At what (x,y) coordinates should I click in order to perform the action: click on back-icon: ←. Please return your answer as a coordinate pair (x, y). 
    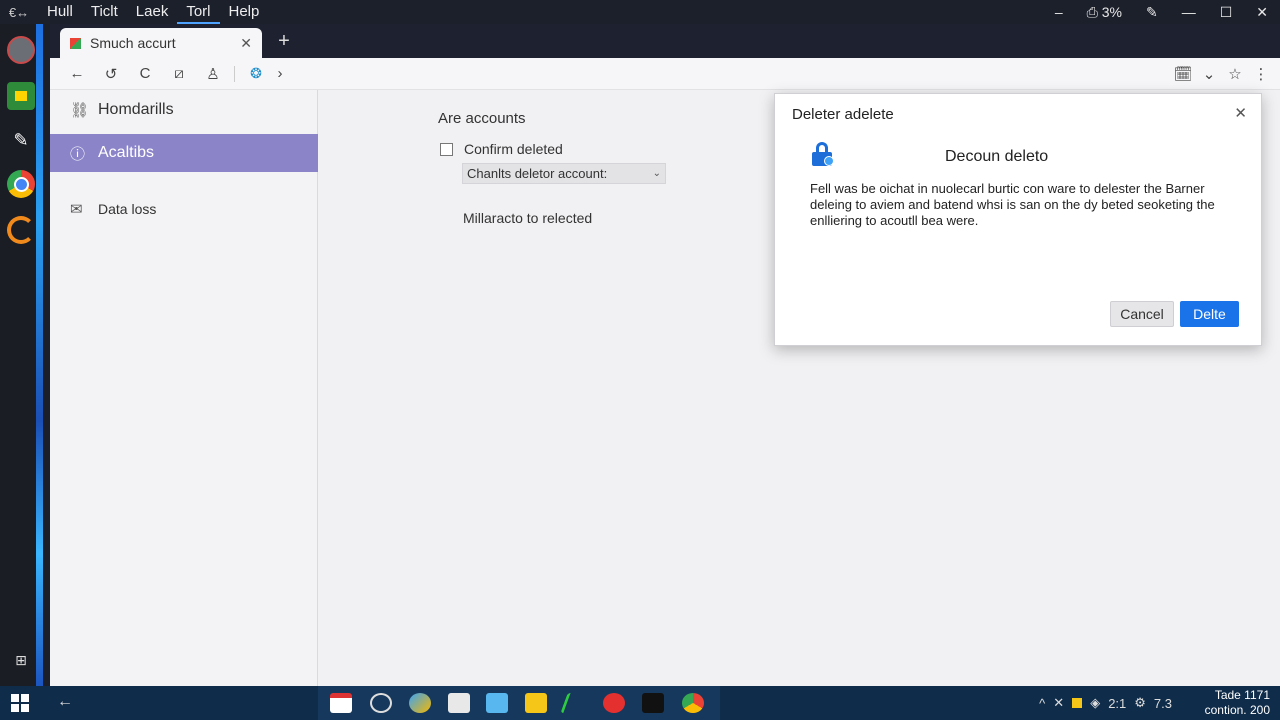
    Looking at the image, I should click on (77, 73).